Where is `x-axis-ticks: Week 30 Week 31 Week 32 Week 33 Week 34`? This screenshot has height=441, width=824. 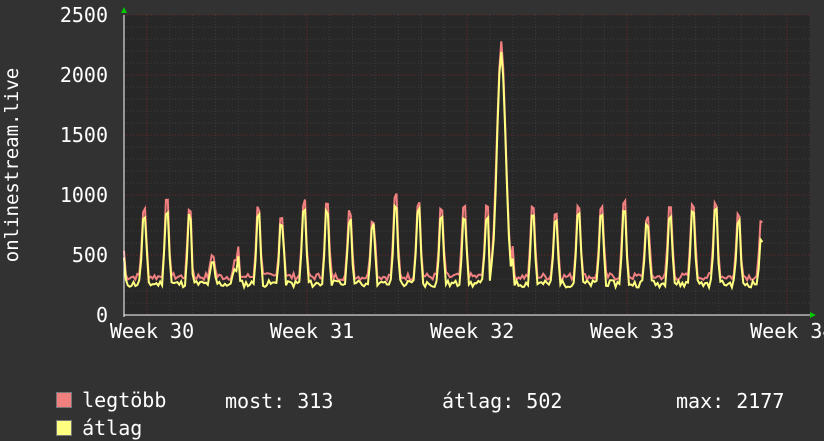 x-axis-ticks: Week 30 Week 31 Week 32 Week 33 Week 34 is located at coordinates (467, 331).